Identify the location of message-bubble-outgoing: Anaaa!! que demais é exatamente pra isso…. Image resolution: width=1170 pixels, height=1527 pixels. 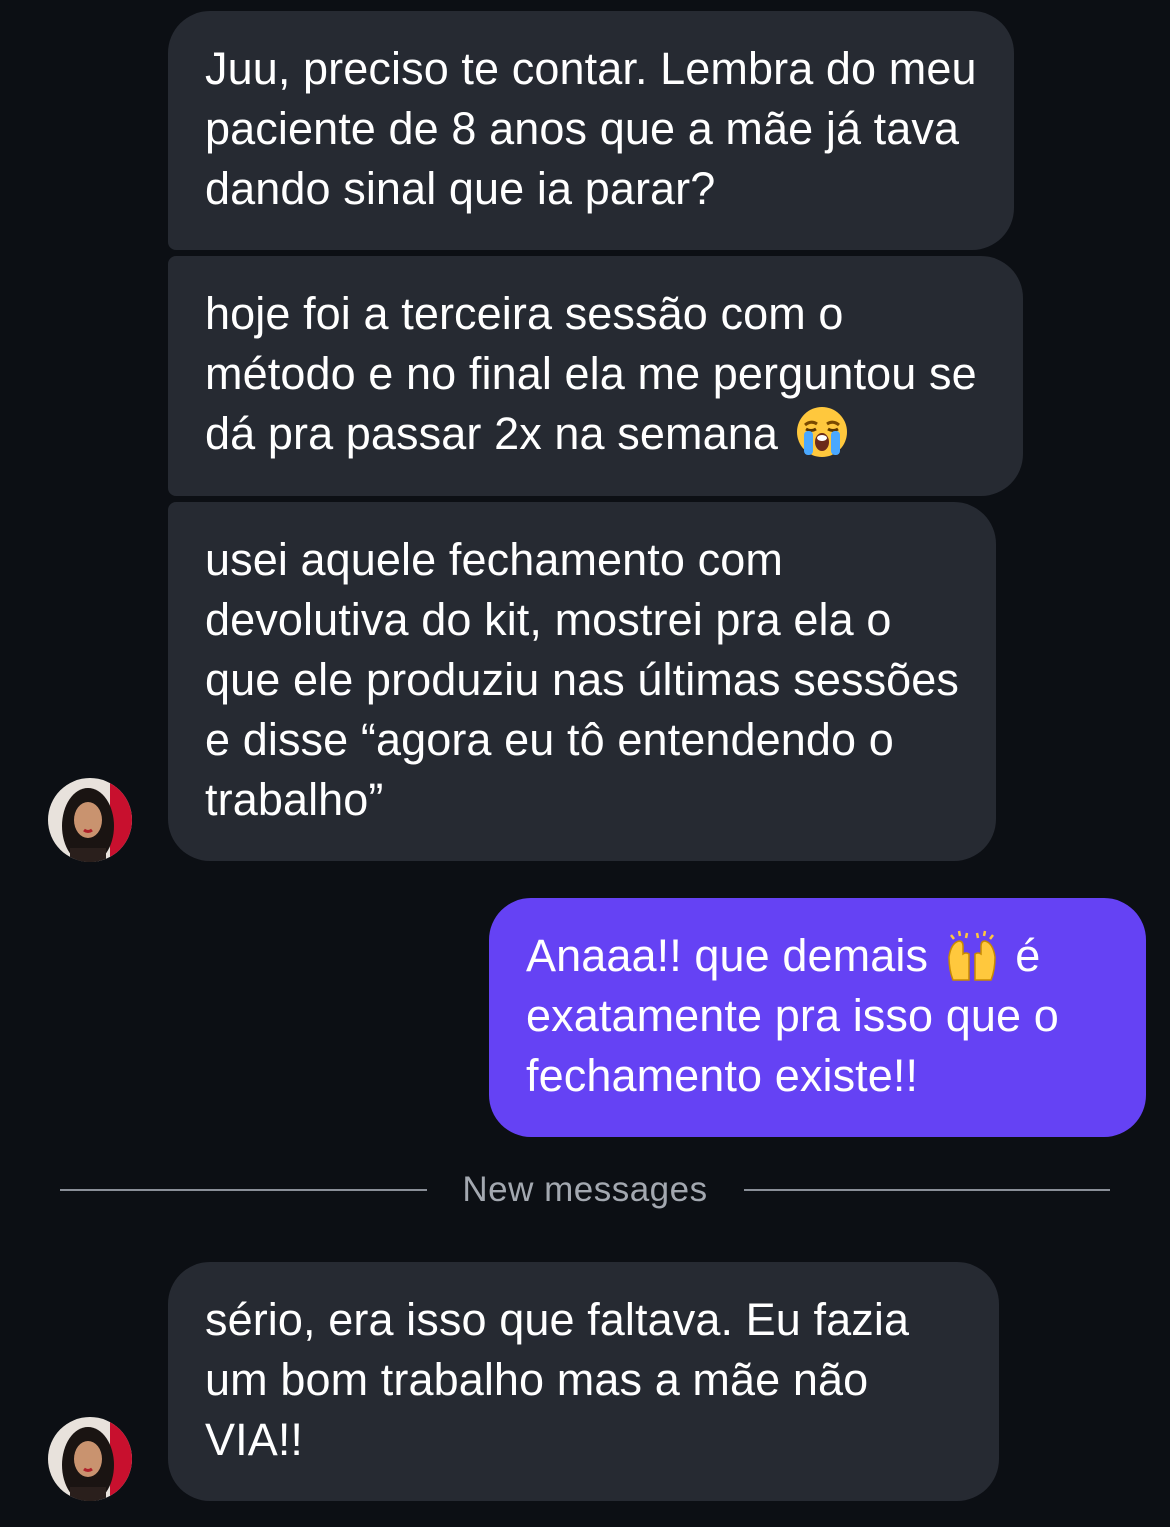
(817, 1017).